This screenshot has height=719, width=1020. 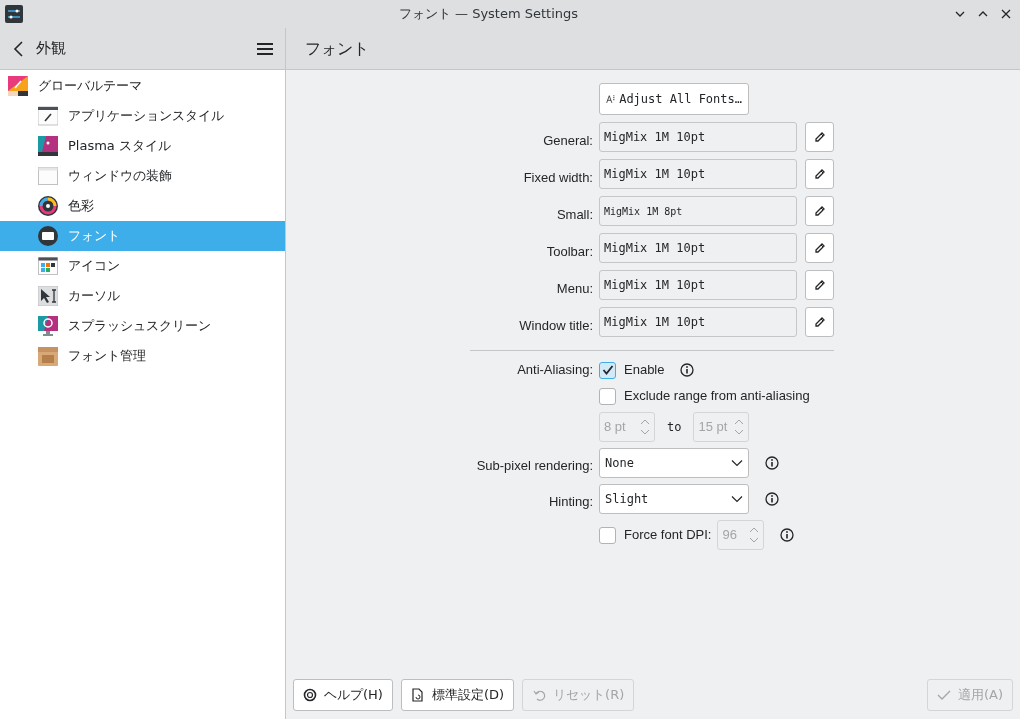 I want to click on dropdown: None, so click(x=674, y=463).